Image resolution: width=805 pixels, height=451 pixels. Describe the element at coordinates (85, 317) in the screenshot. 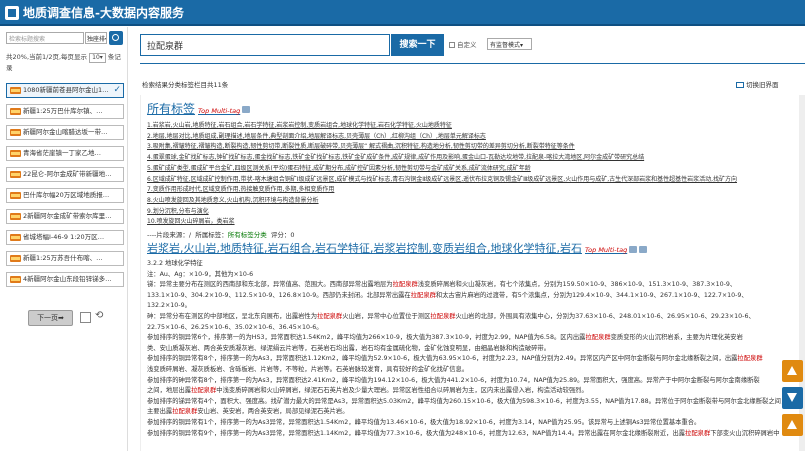

I see `select-checkbox` at that location.